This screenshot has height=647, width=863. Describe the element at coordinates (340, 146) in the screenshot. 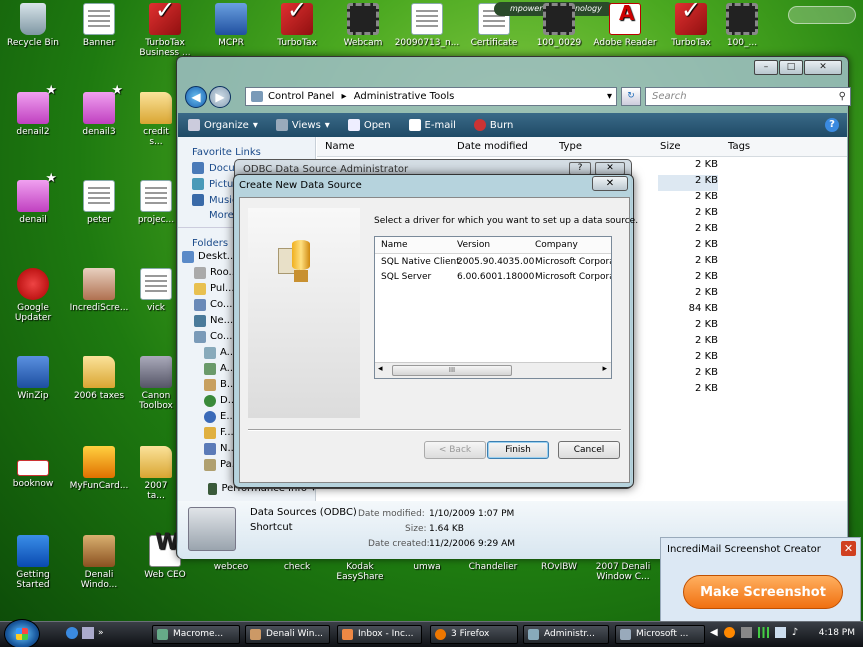

I see `column-name: Name` at that location.